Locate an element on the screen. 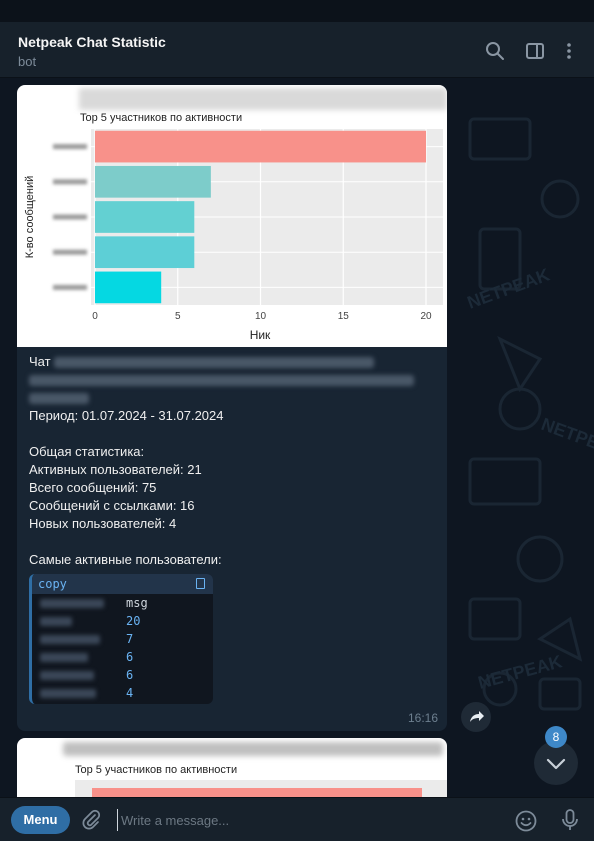  chart-title-2: Top 5 участников по активности is located at coordinates (156, 770).